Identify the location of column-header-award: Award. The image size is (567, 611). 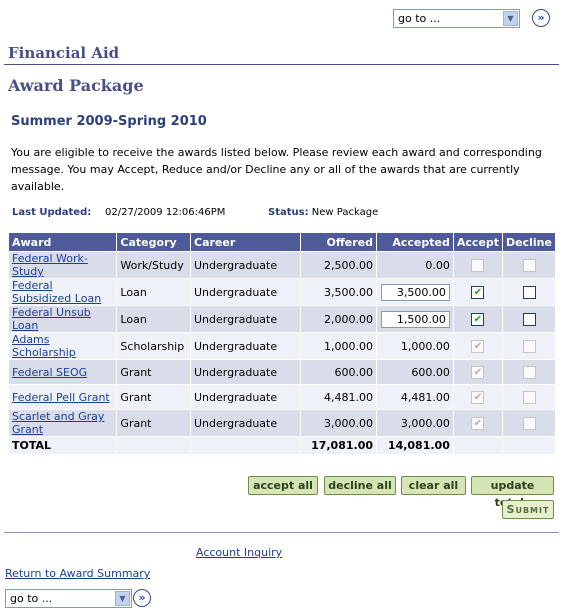
(62, 242).